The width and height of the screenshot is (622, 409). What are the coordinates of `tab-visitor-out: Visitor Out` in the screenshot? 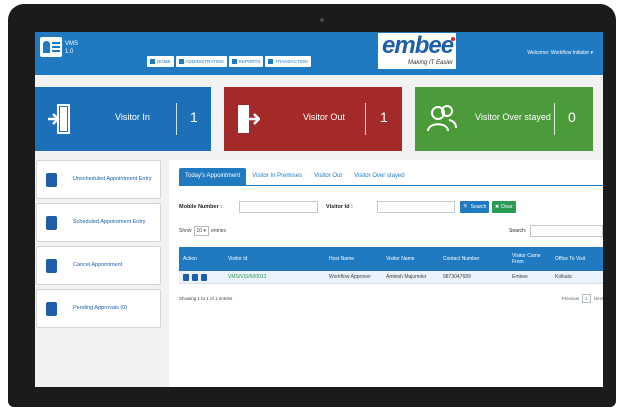 It's located at (328, 176).